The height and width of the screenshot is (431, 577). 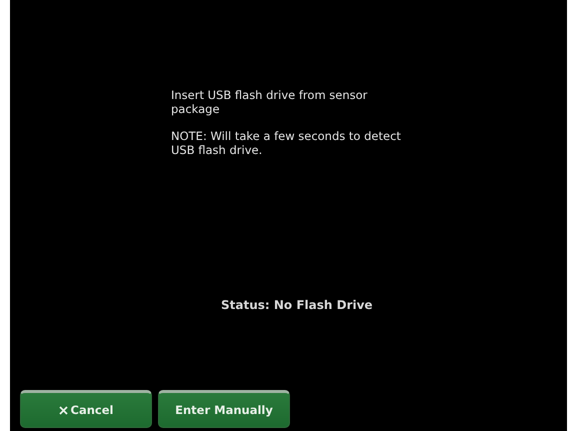 What do you see at coordinates (224, 409) in the screenshot?
I see `enter-manually-button: Enter Manually` at bounding box center [224, 409].